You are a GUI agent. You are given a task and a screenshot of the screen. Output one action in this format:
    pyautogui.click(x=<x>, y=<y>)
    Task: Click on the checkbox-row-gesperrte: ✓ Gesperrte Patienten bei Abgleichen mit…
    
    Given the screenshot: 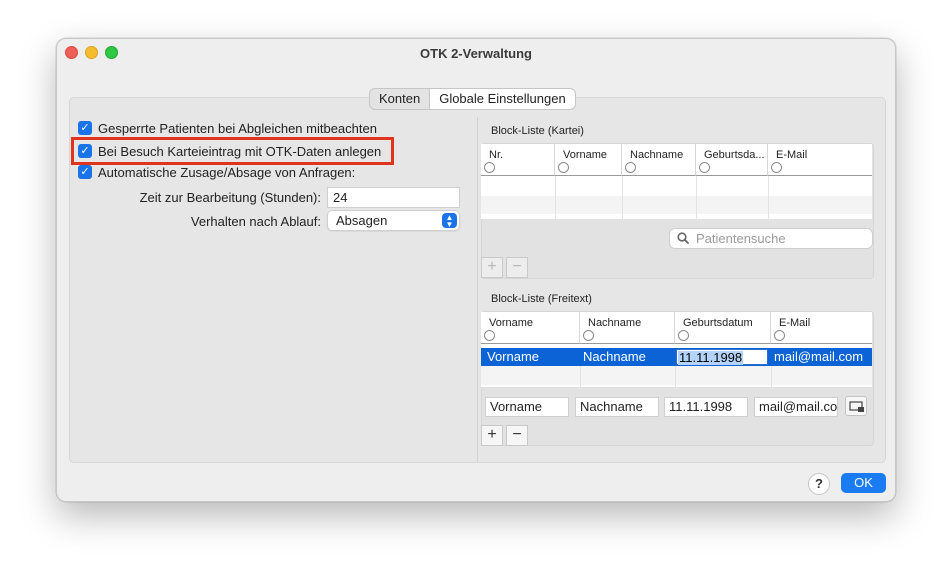 What is the action you would take?
    pyautogui.click(x=227, y=128)
    